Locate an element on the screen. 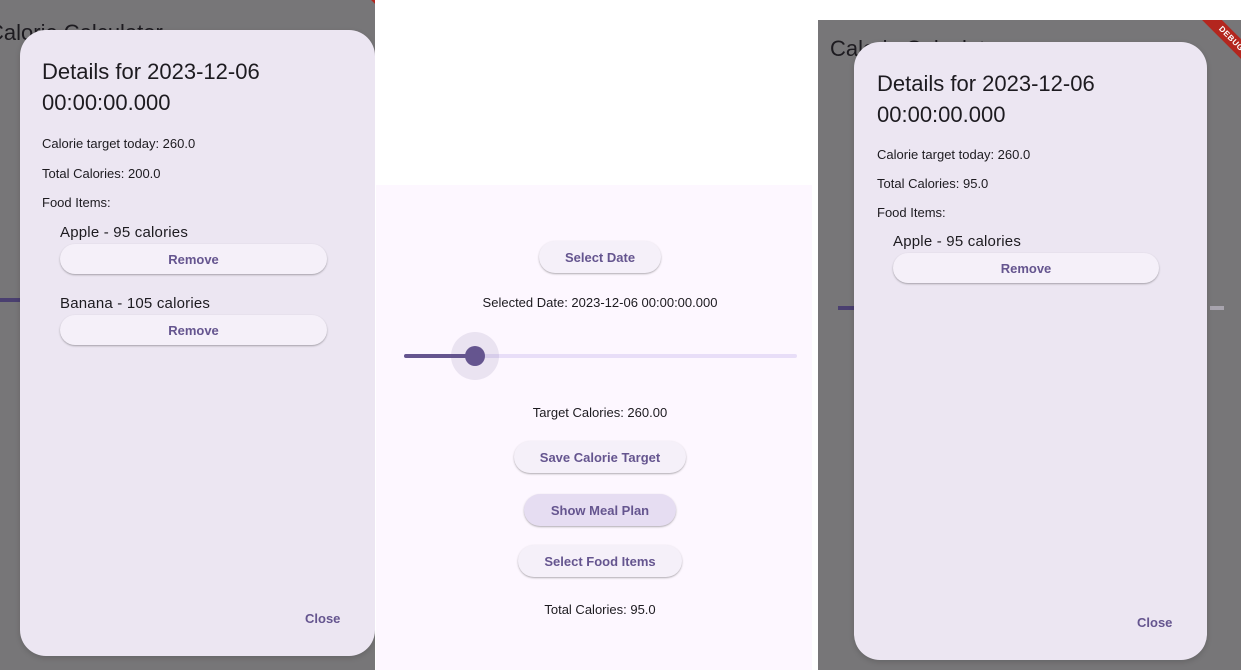 Image resolution: width=1241 pixels, height=670 pixels. total-calories-text: Total Calories: 200.0 is located at coordinates (101, 173).